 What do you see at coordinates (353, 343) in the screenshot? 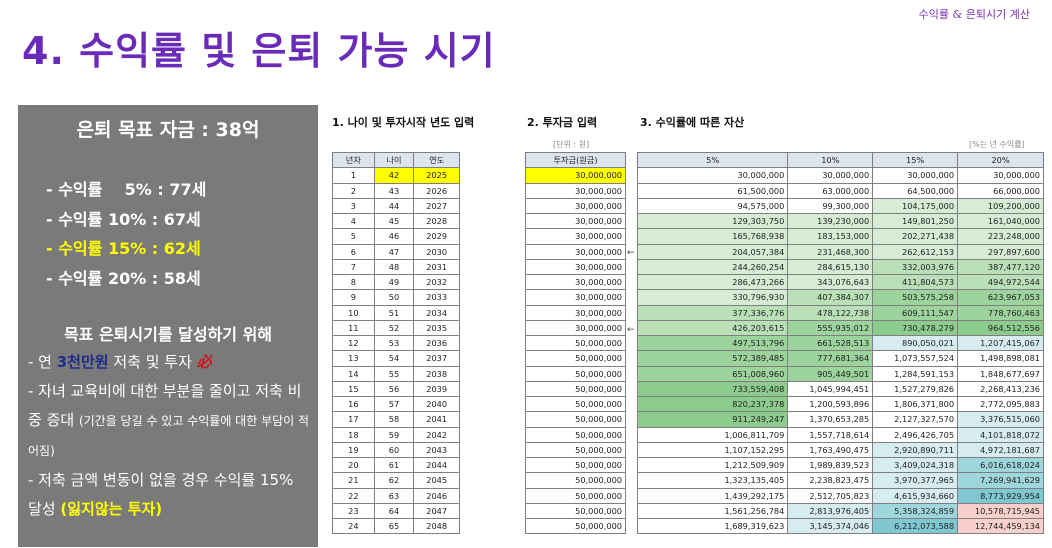
I see `cell-year-index: 12` at bounding box center [353, 343].